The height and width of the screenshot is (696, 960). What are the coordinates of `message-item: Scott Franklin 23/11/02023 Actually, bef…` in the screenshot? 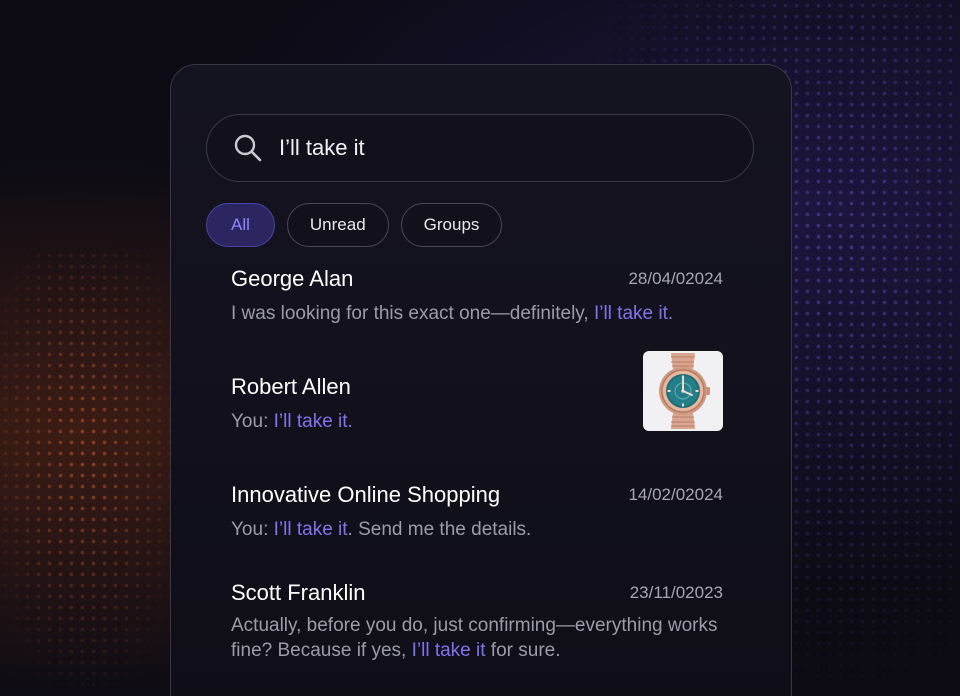 It's located at (477, 621).